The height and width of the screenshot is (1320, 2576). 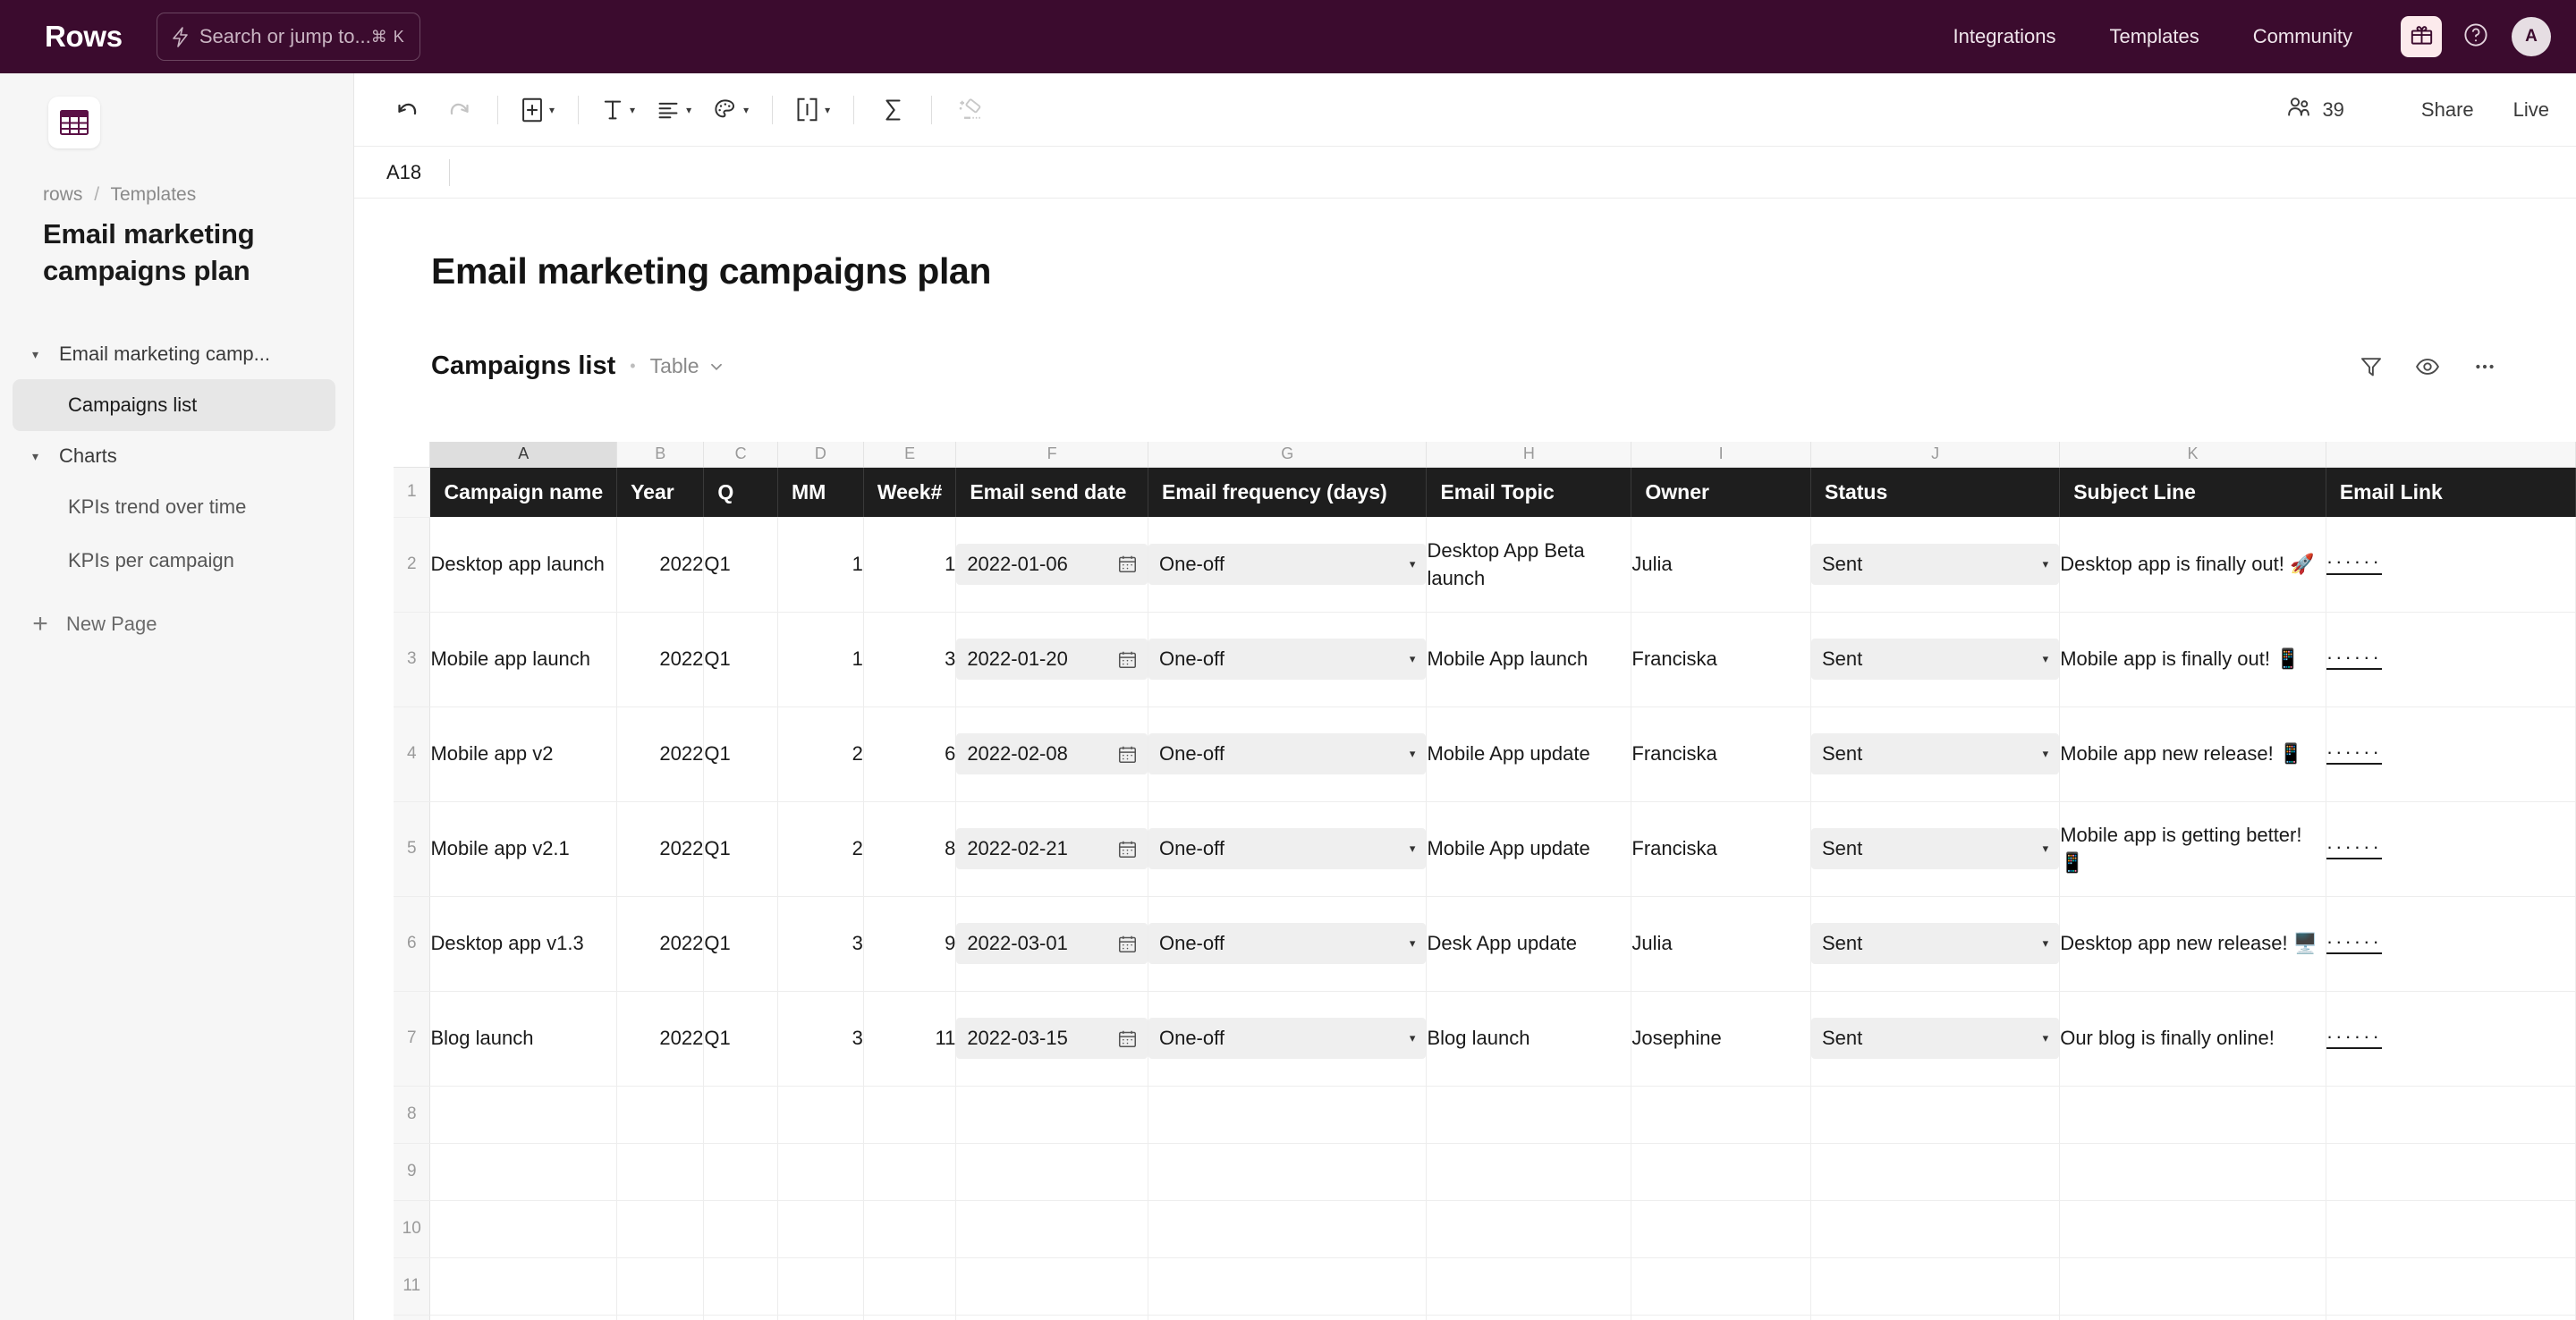 I want to click on cell-campaign-name: Mobile app v2, so click(x=523, y=754).